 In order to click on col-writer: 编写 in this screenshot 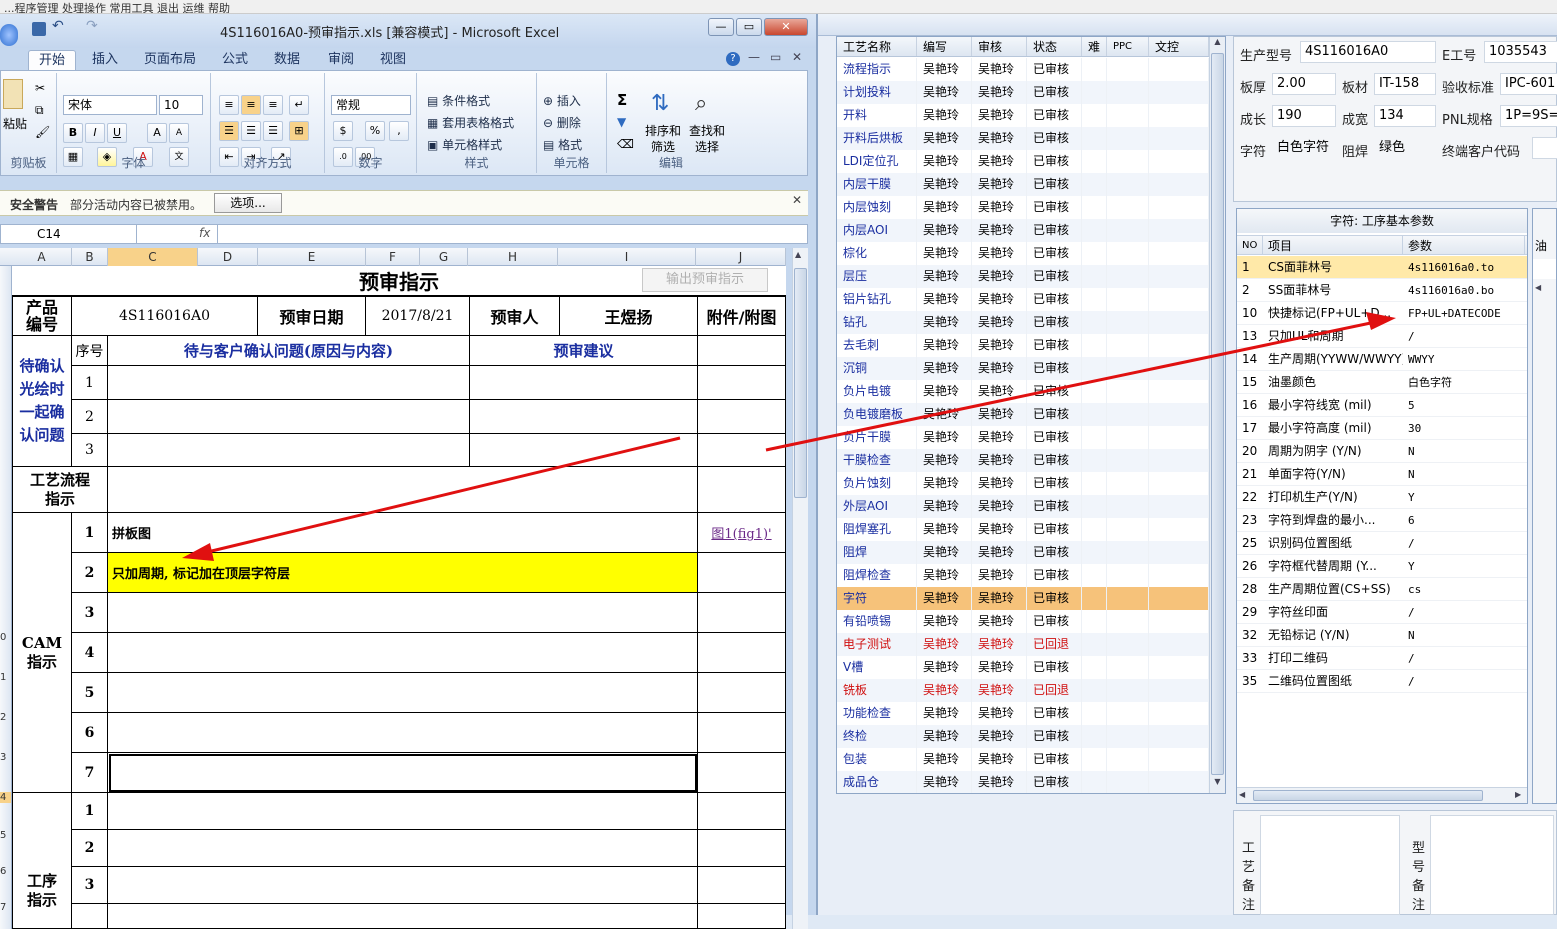, I will do `click(944, 46)`.